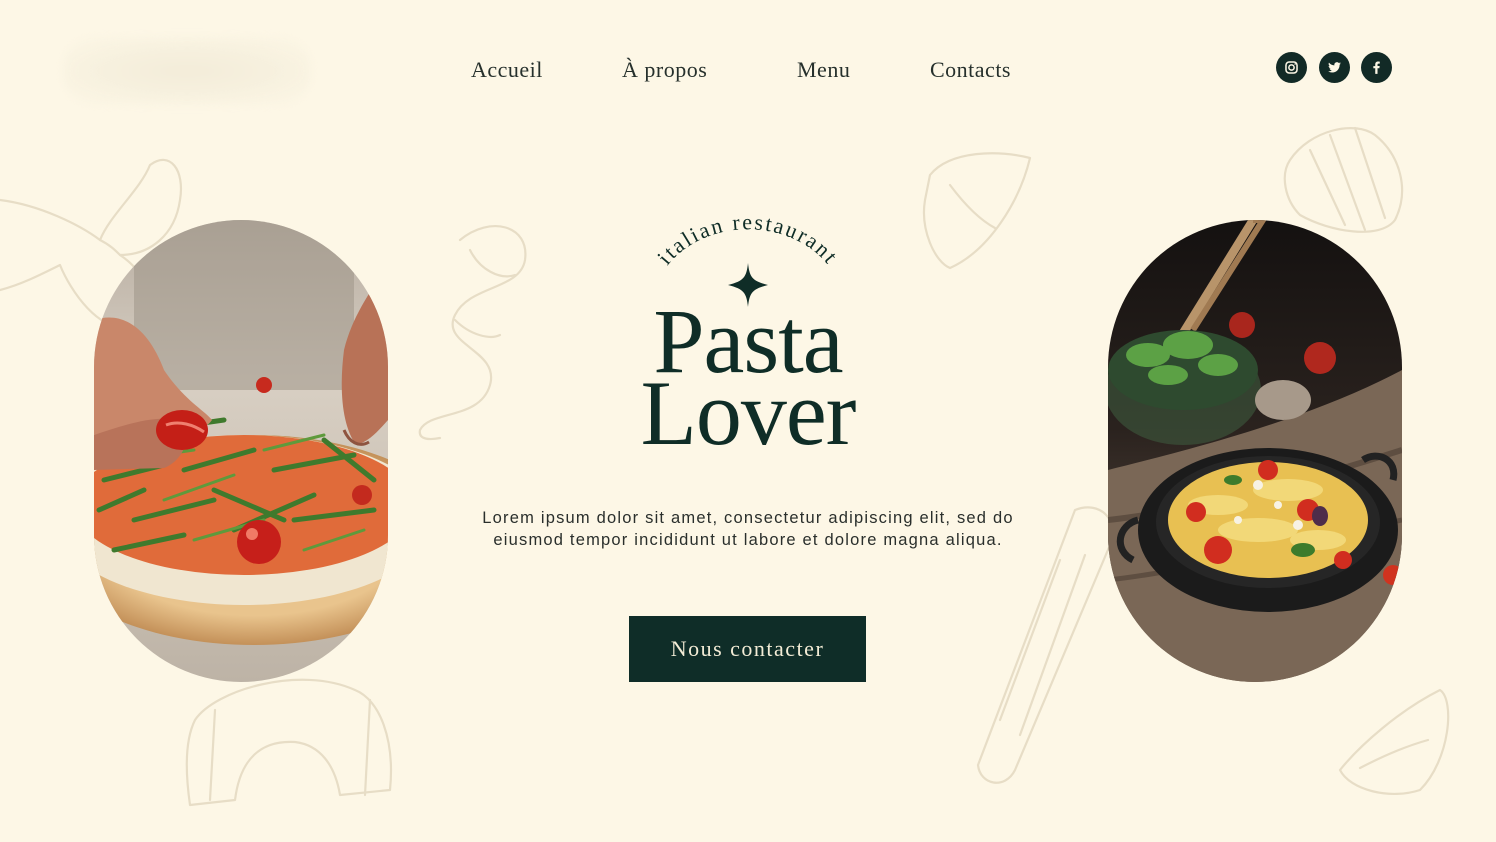  What do you see at coordinates (970, 70) in the screenshot?
I see `nav-item-contacts: Contacts` at bounding box center [970, 70].